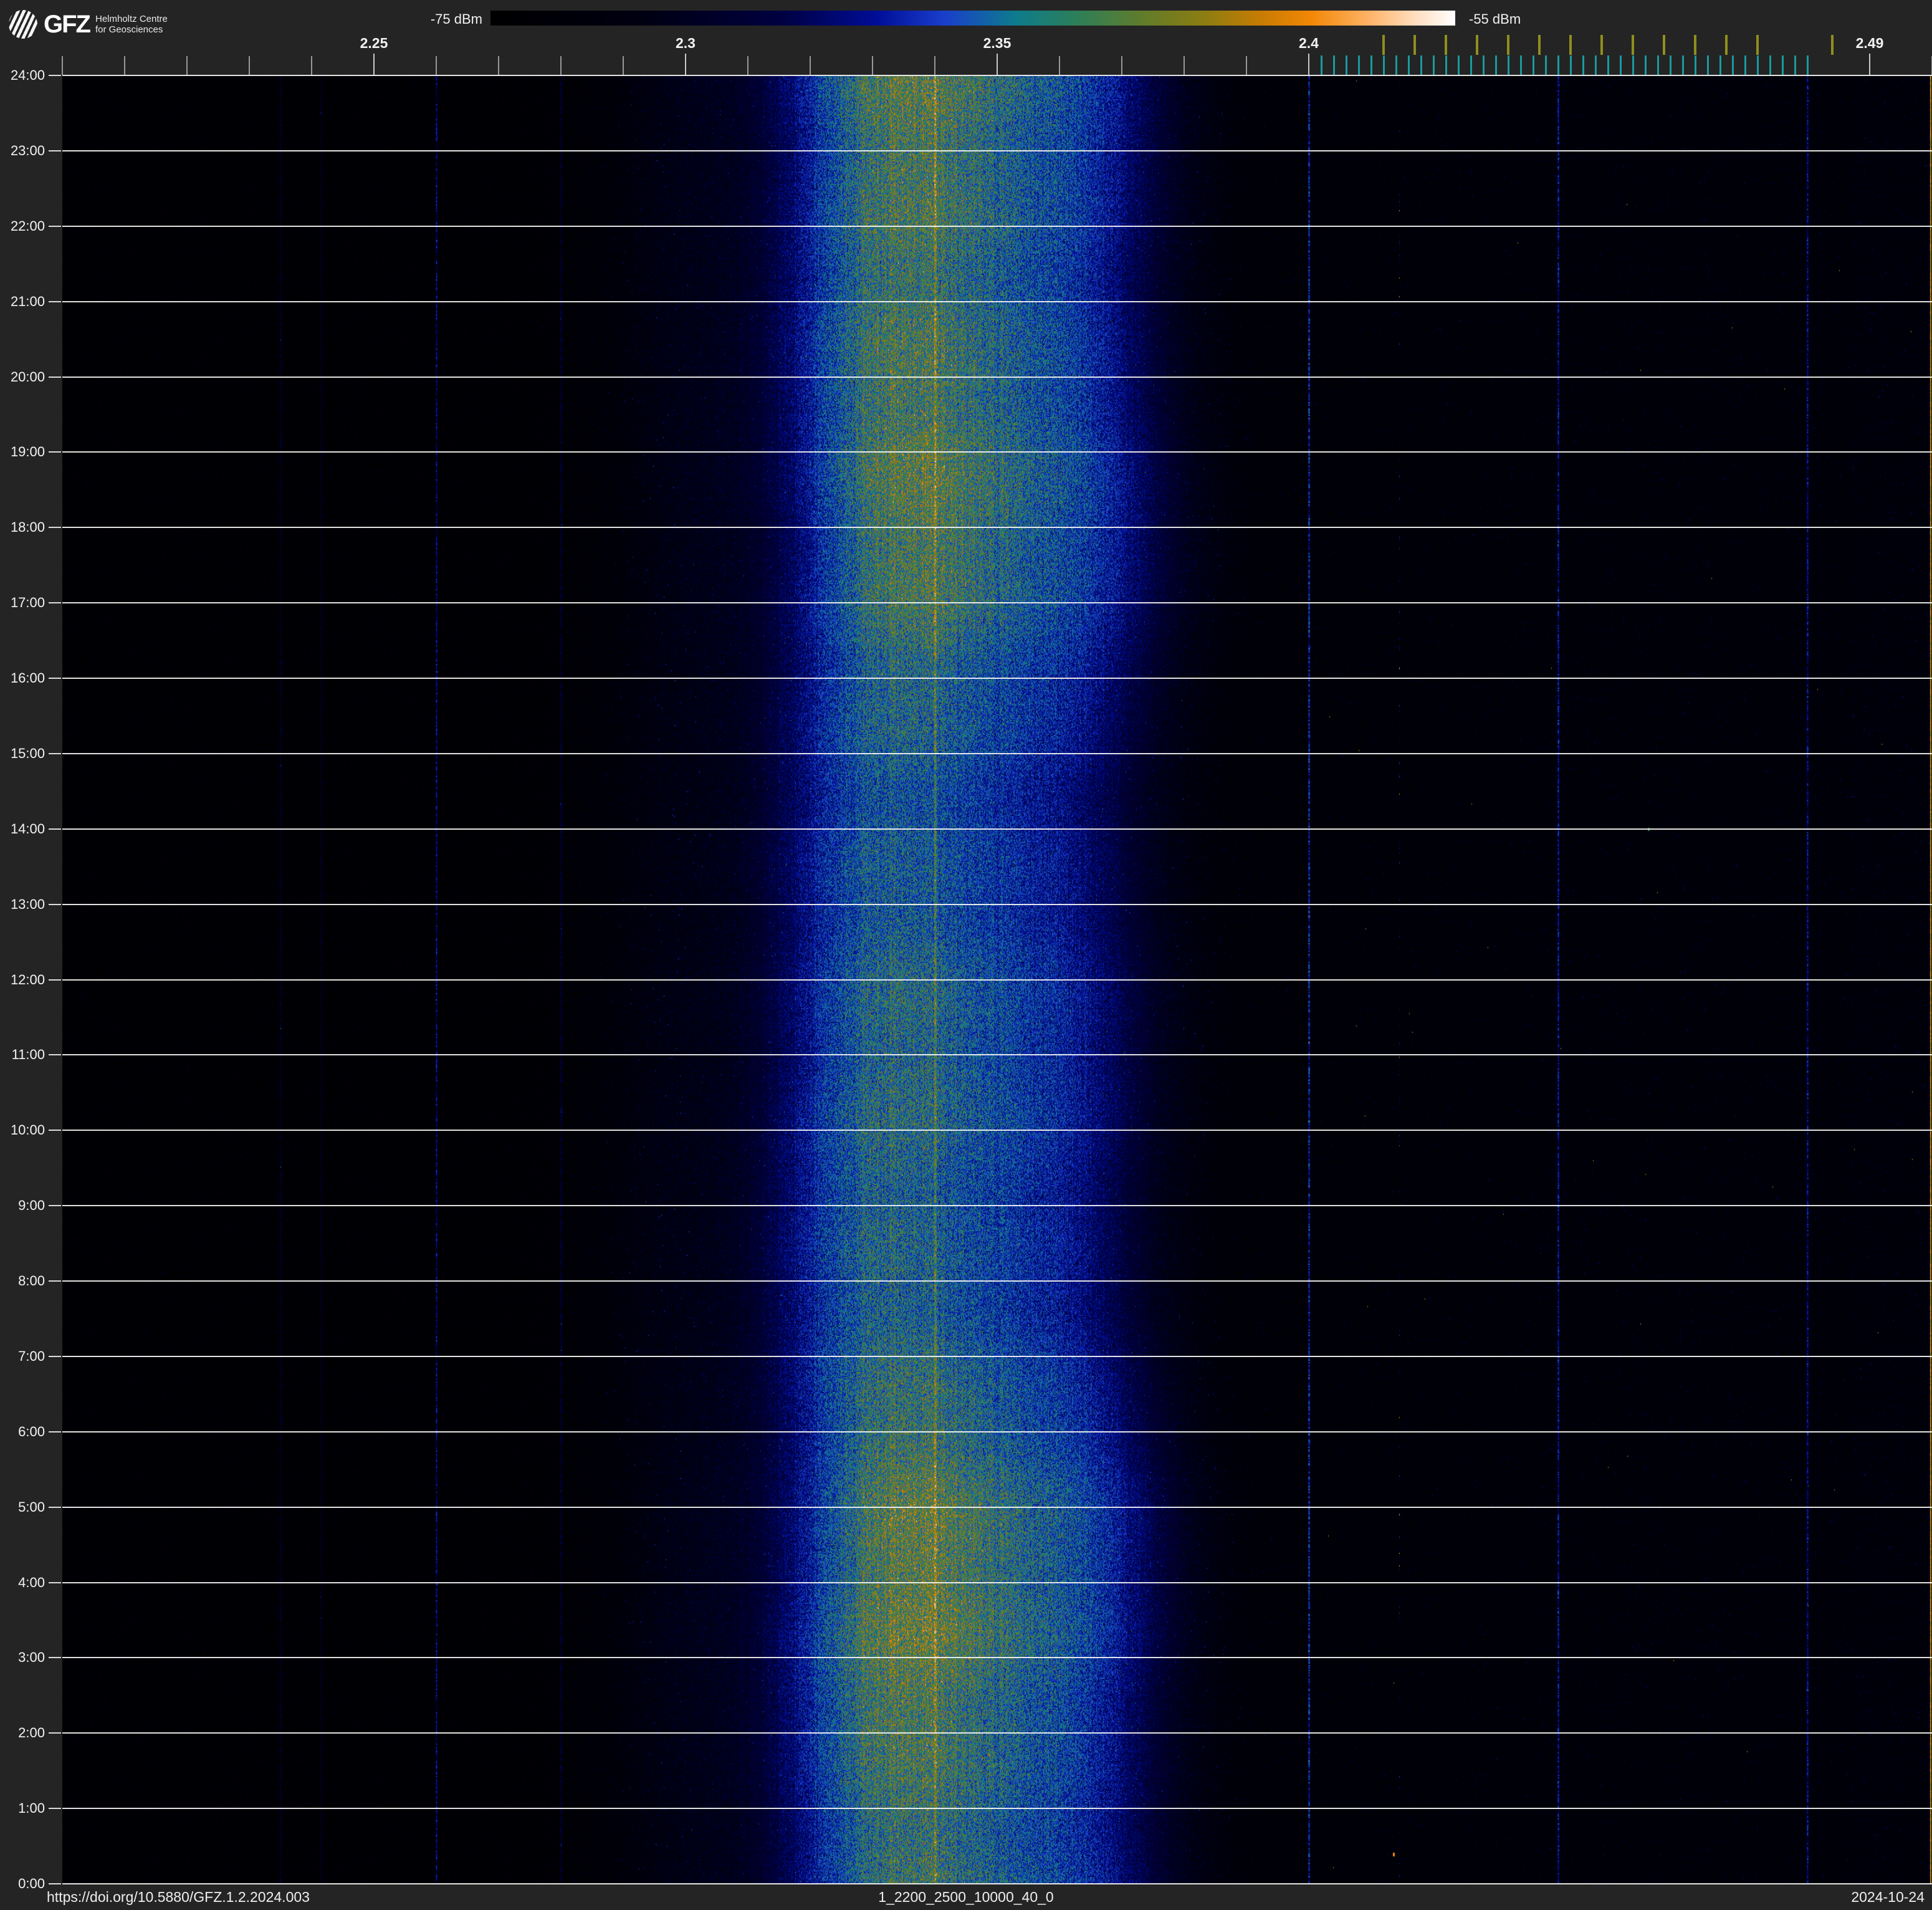 The image size is (1932, 1910). Describe the element at coordinates (966, 1897) in the screenshot. I see `footer-dataset-id: 1_2200_2500_10000_40_0` at that location.